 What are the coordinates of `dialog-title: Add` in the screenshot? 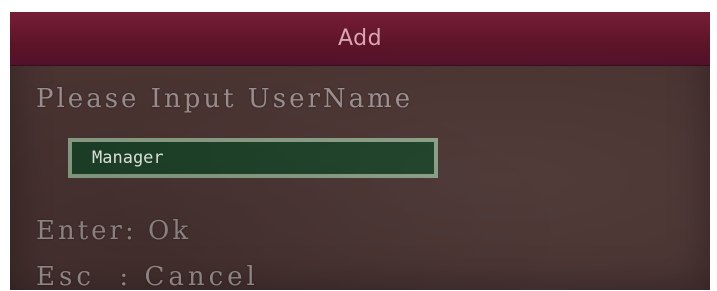 It's located at (360, 38).